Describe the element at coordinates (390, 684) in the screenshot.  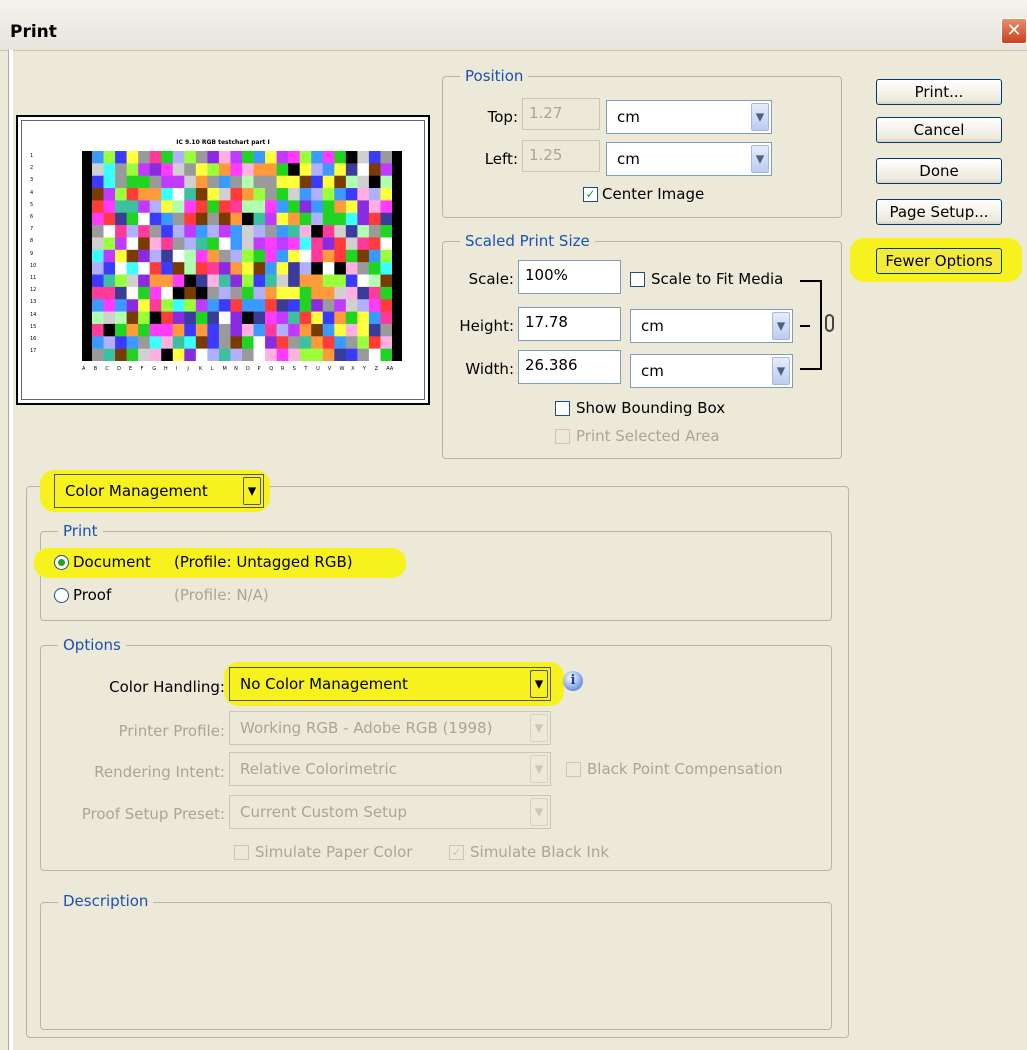
I see `color-handling-select: No Color Management ▼` at that location.